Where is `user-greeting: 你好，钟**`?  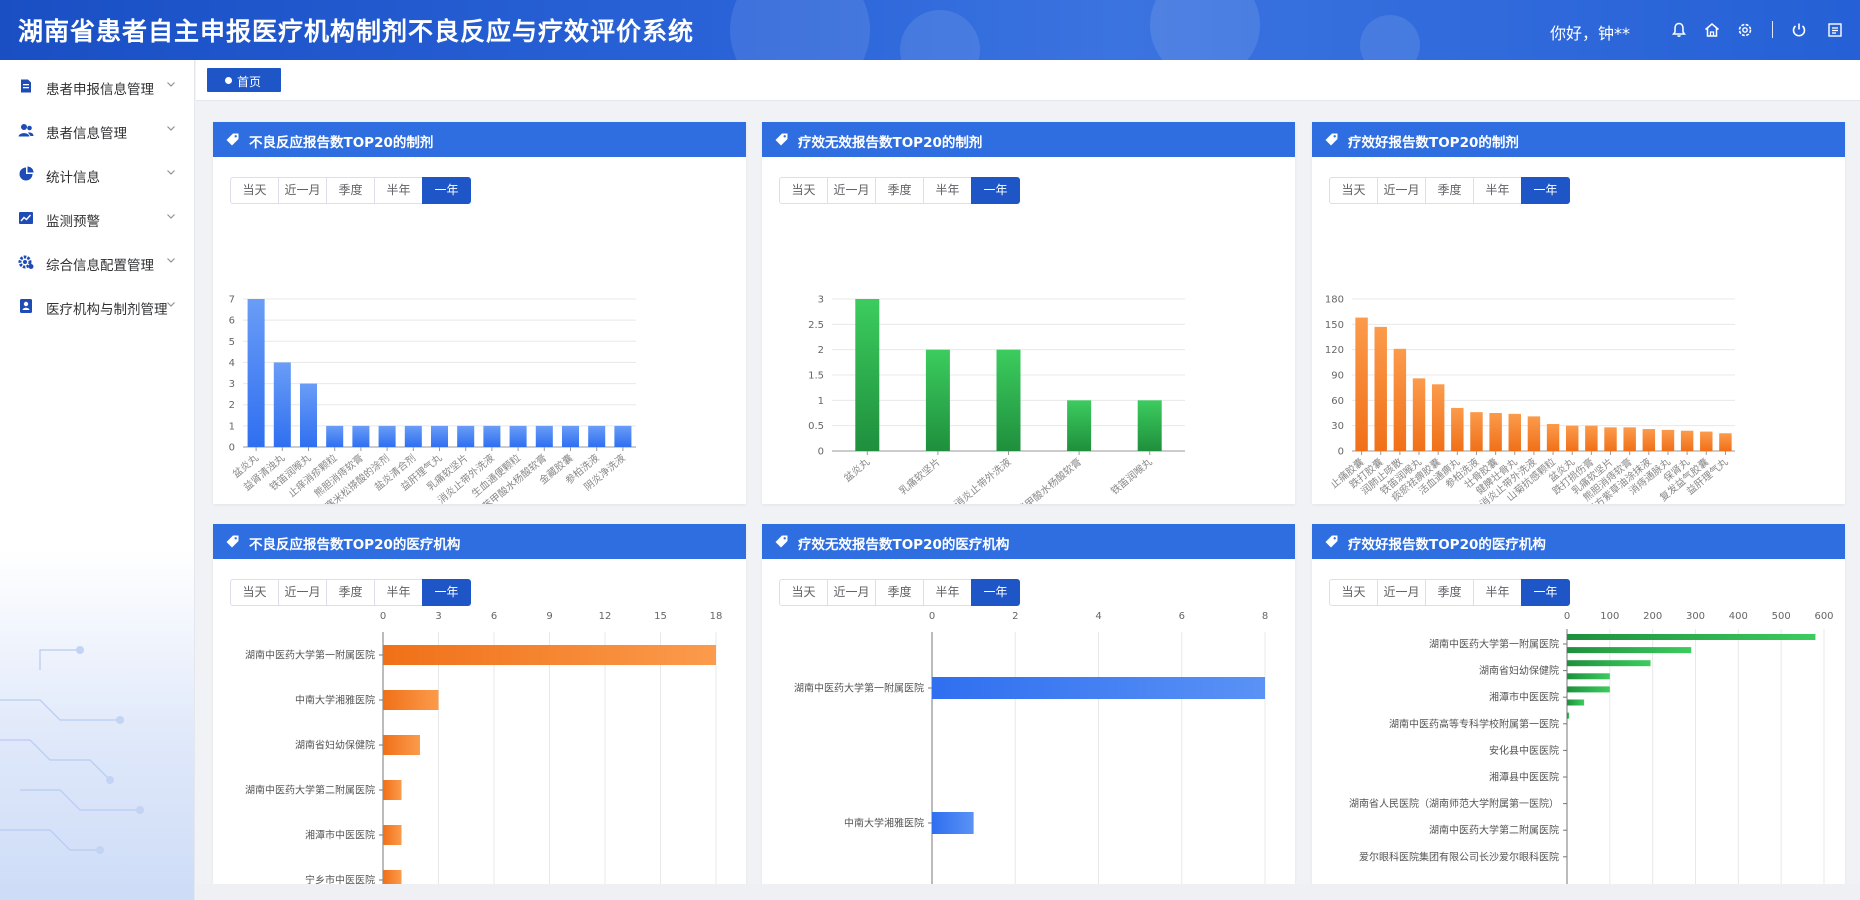 user-greeting: 你好，钟** is located at coordinates (1590, 32).